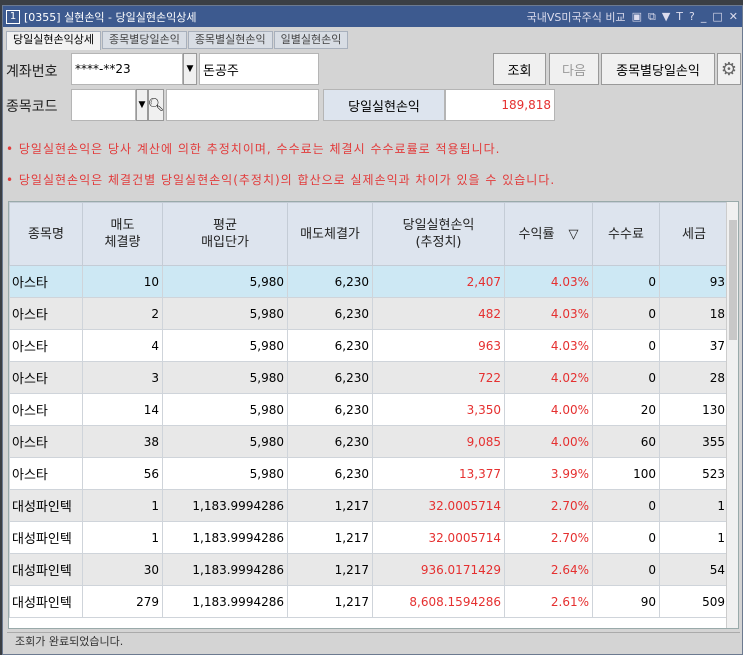 This screenshot has width=743, height=655. Describe the element at coordinates (122, 281) in the screenshot. I see `cell-sell-qty: 10` at that location.